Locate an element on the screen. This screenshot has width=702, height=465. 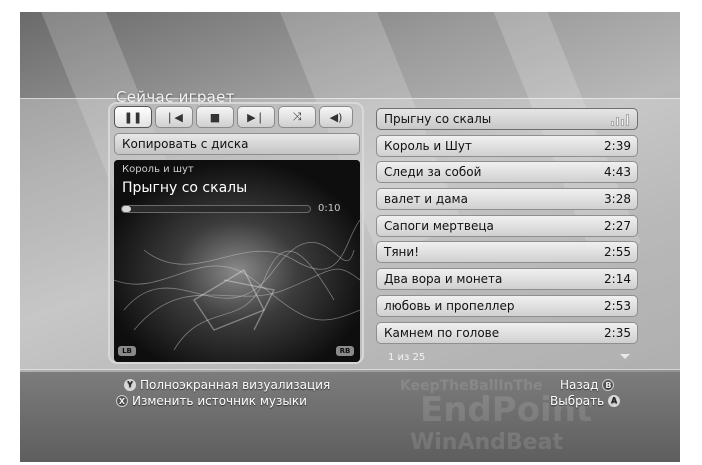
shuffle-icon: ⤨ is located at coordinates (297, 116).